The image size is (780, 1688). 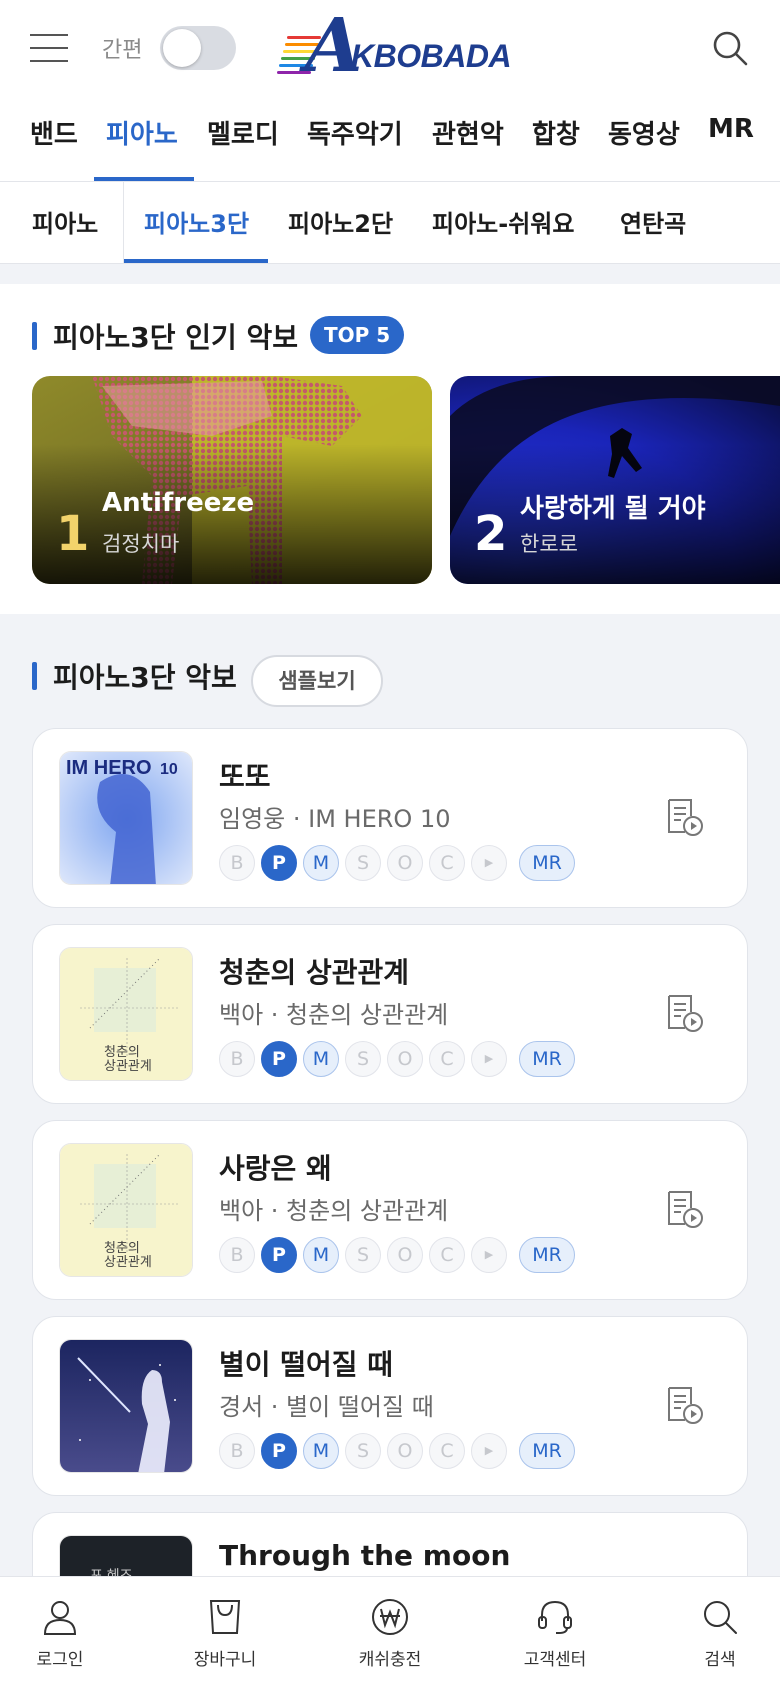 What do you see at coordinates (109, 768) in the screenshot?
I see `svg-text: IM HERO` at bounding box center [109, 768].